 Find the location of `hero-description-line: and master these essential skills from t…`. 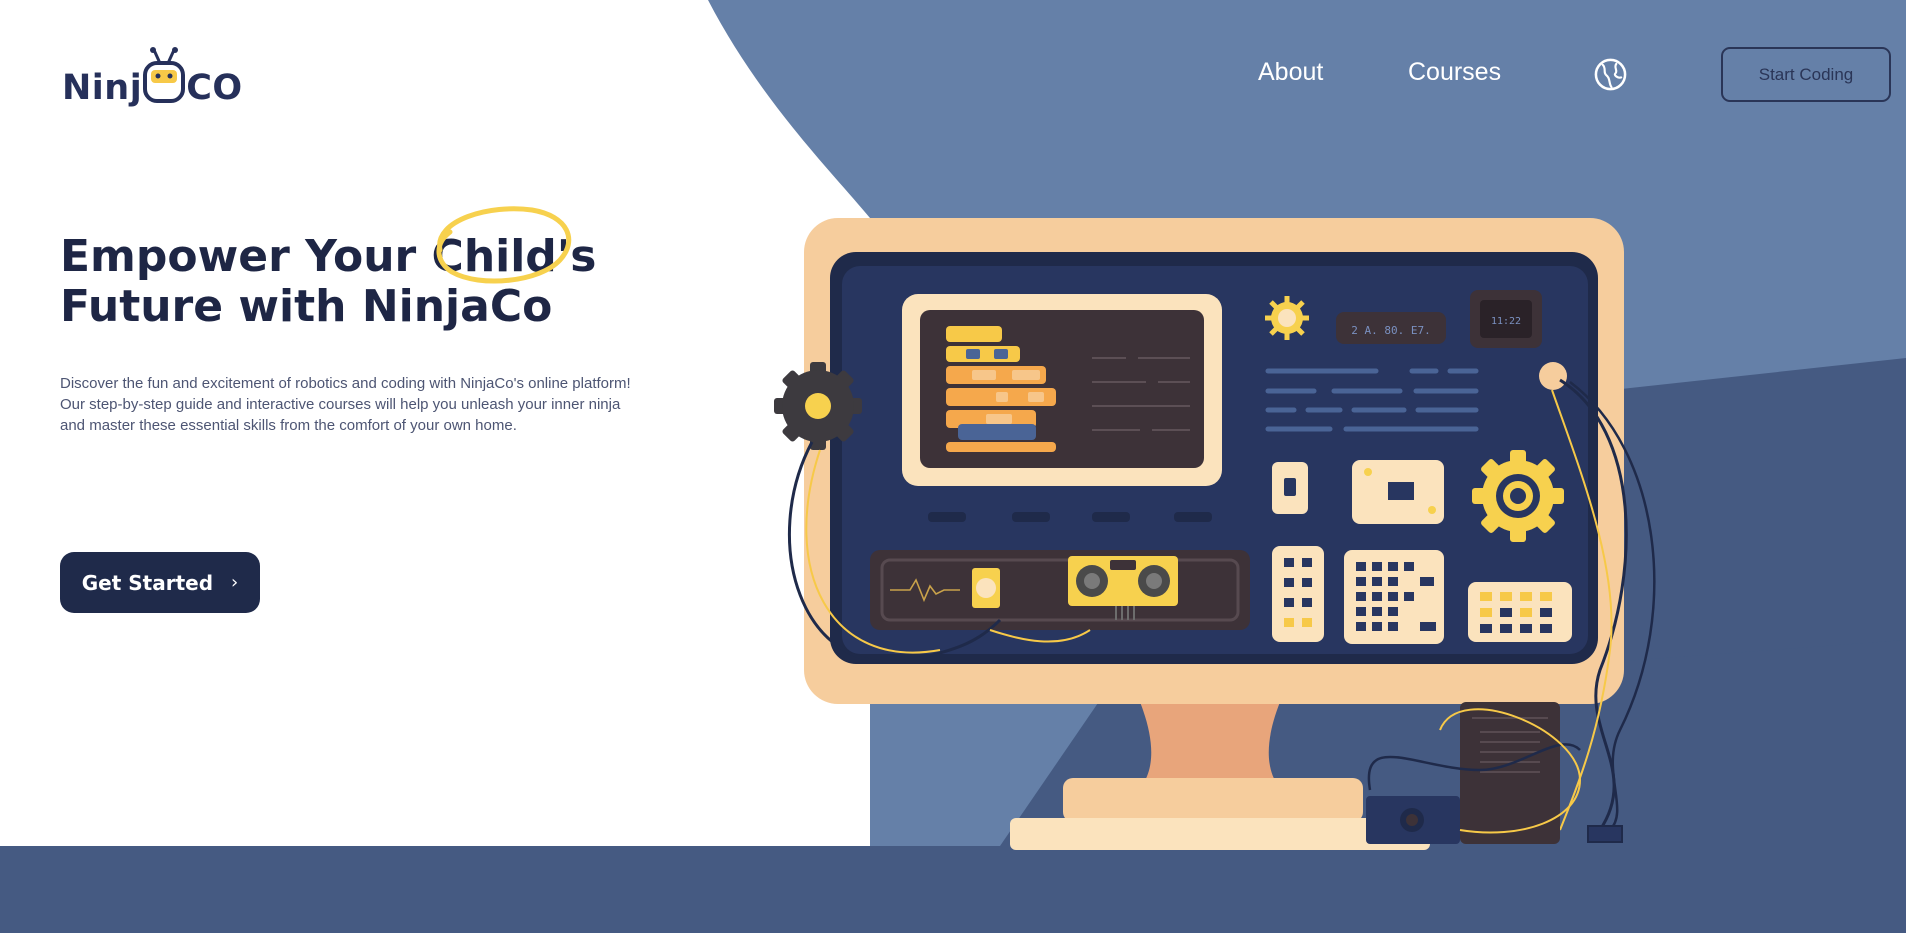

hero-description-line: and master these essential skills from t… is located at coordinates (288, 425).